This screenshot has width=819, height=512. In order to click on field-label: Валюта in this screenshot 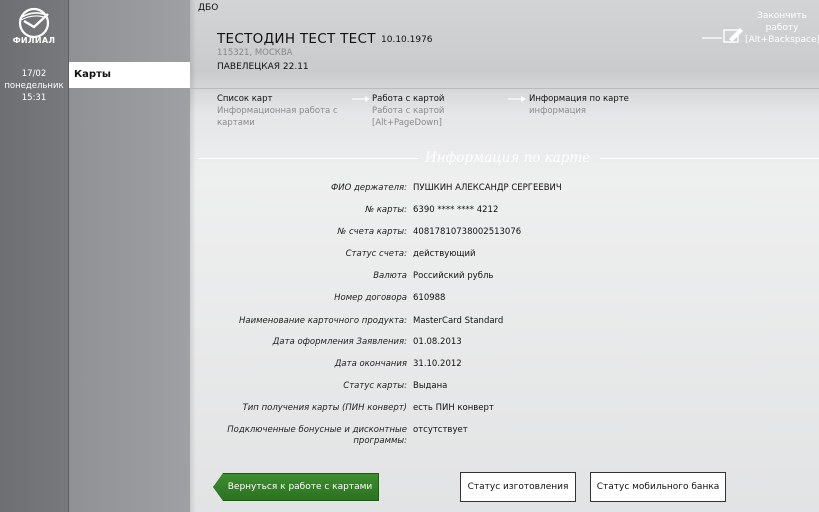, I will do `click(390, 276)`.